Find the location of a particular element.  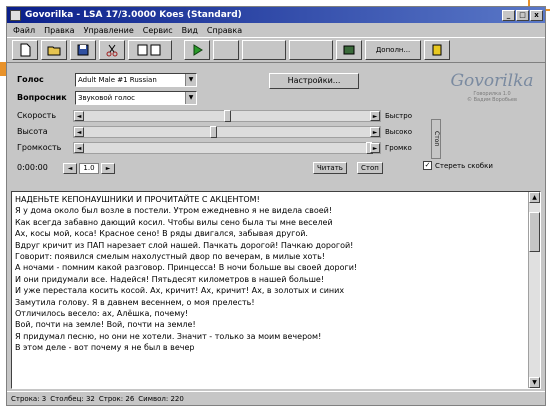

checkbox-box: ✓ is located at coordinates (427, 165).